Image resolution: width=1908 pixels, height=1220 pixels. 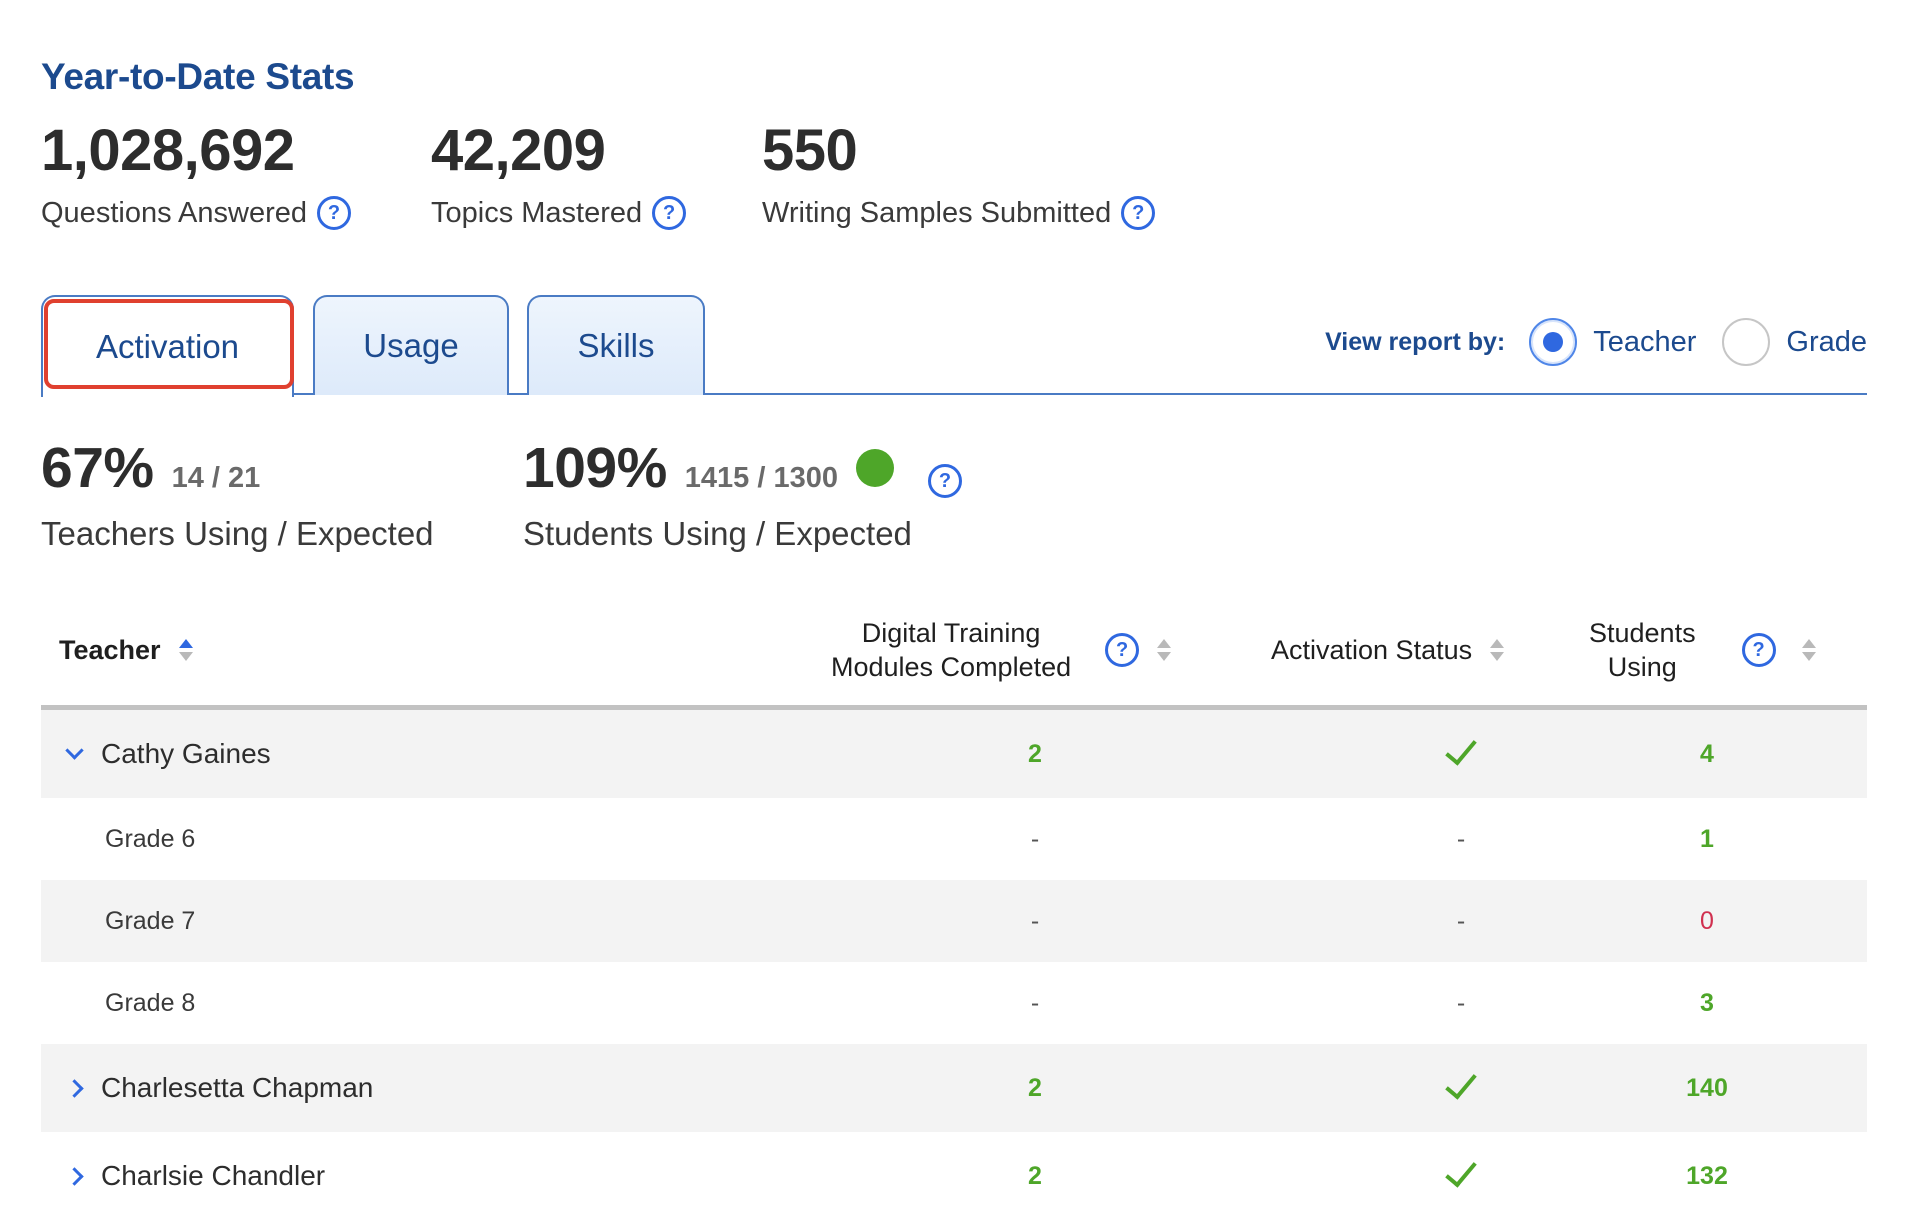 What do you see at coordinates (951, 650) in the screenshot?
I see `column-header-label: Digital Training Modules Completed` at bounding box center [951, 650].